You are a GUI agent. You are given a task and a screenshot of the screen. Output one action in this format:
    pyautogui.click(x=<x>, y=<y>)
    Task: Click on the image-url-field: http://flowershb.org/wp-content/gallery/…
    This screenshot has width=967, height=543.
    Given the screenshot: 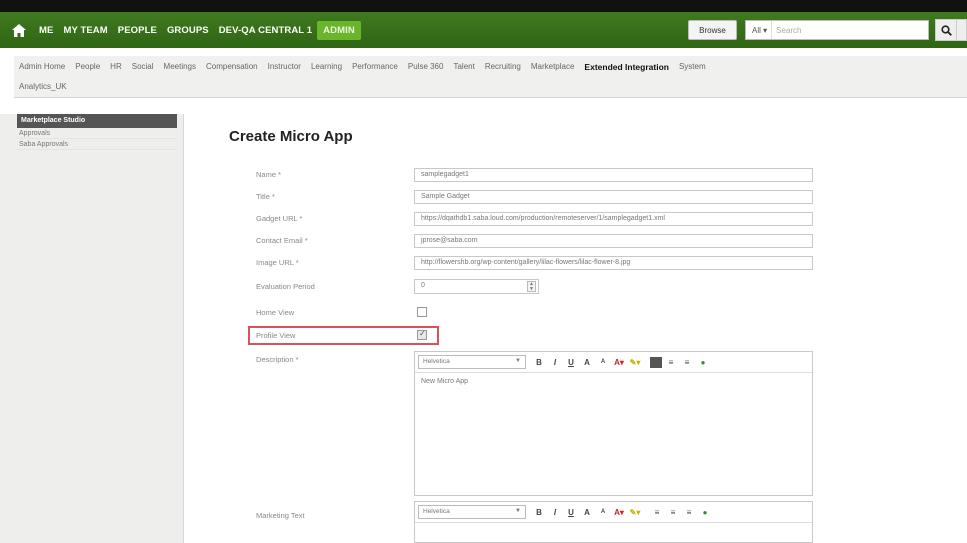 What is the action you would take?
    pyautogui.click(x=613, y=263)
    